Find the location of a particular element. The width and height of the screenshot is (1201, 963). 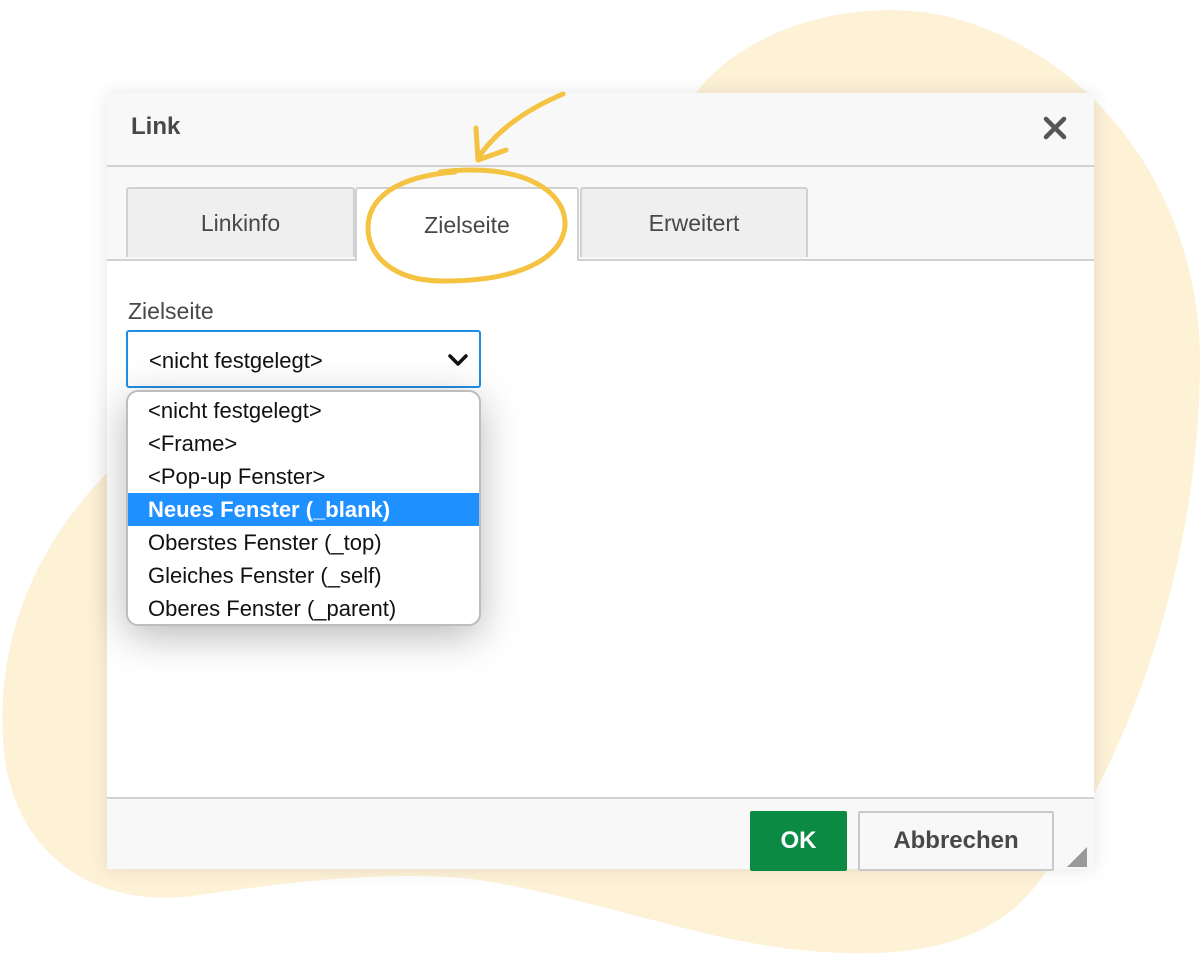

ok-button: OK is located at coordinates (798, 841).